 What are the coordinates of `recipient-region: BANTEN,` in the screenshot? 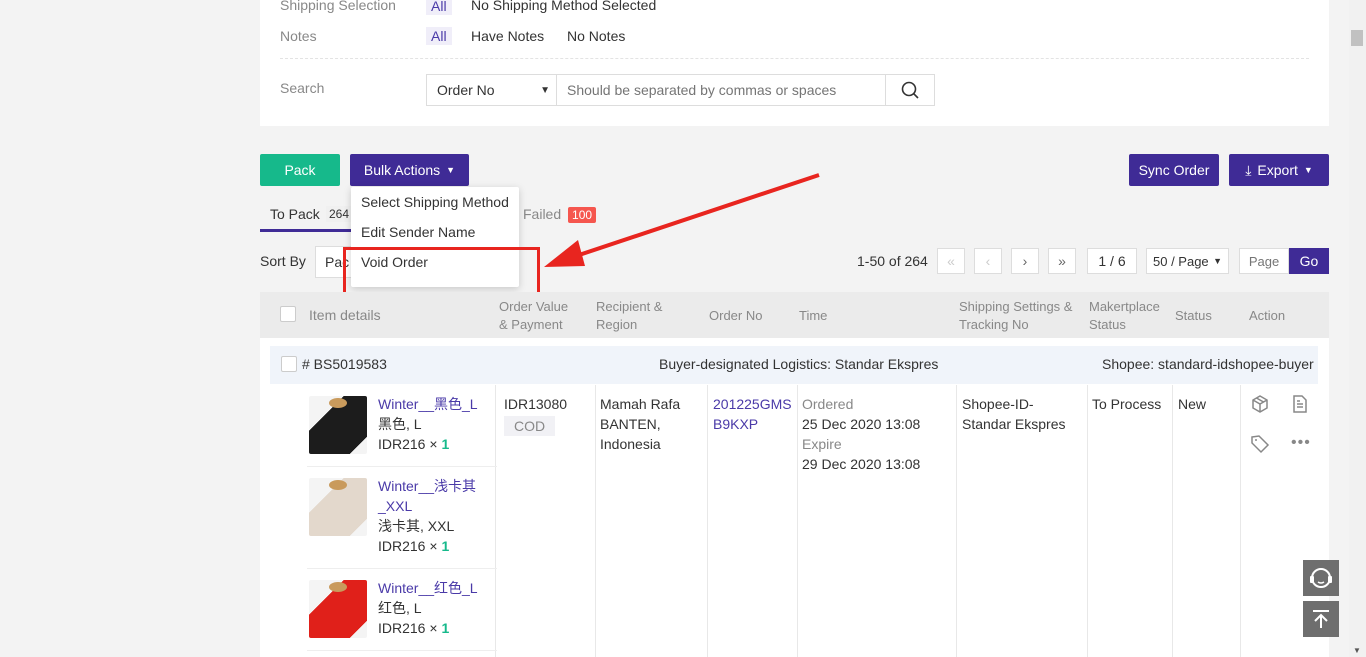 It's located at (630, 424).